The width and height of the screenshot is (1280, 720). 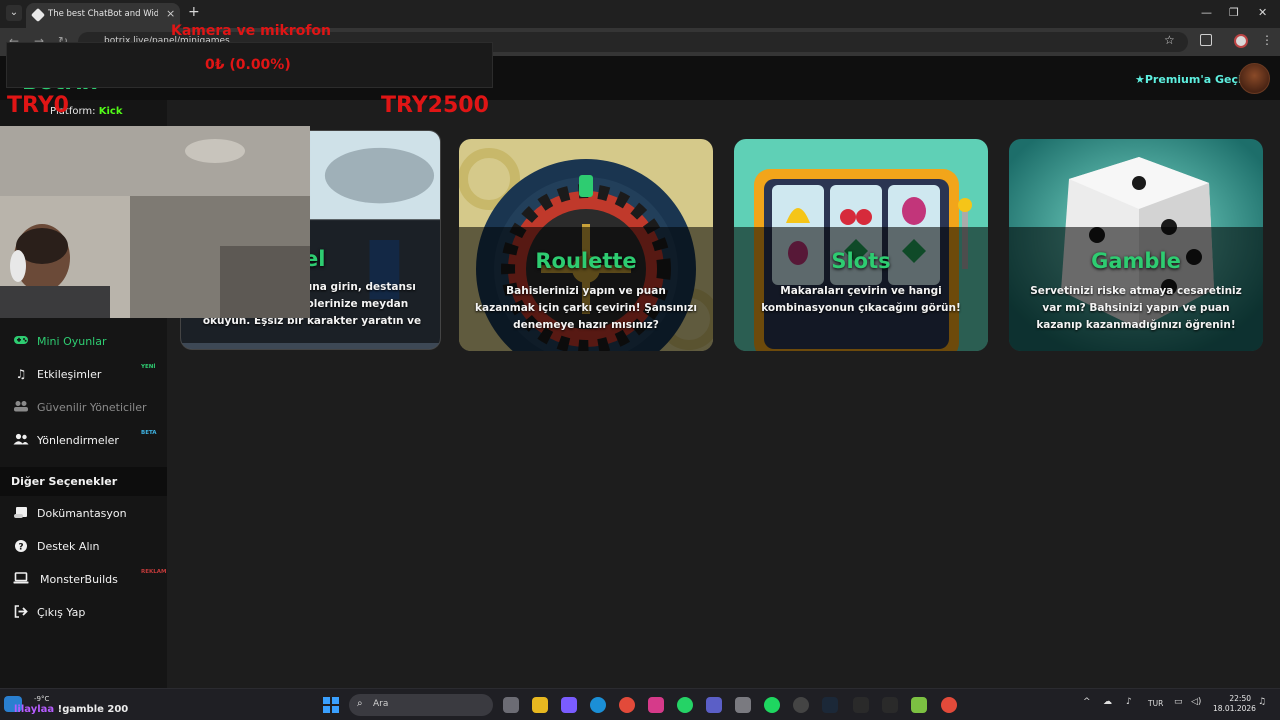 I want to click on close-window-icon: ✕, so click(x=1262, y=12).